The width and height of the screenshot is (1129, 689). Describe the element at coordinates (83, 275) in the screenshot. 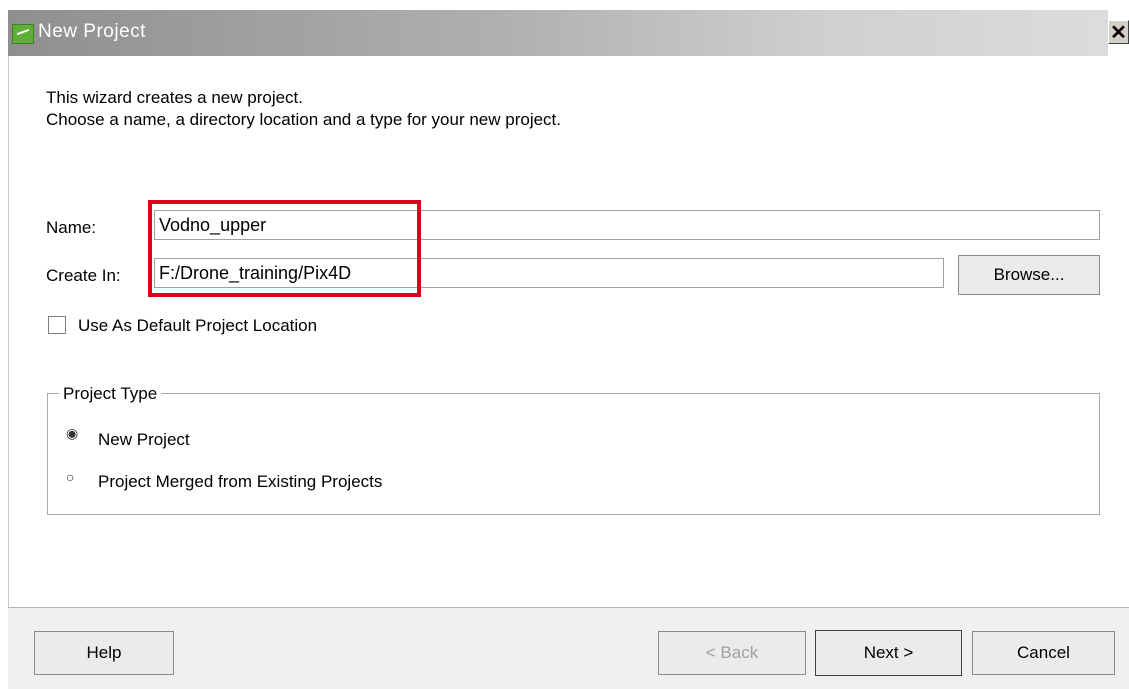

I see `create-in-label: Create In:` at that location.